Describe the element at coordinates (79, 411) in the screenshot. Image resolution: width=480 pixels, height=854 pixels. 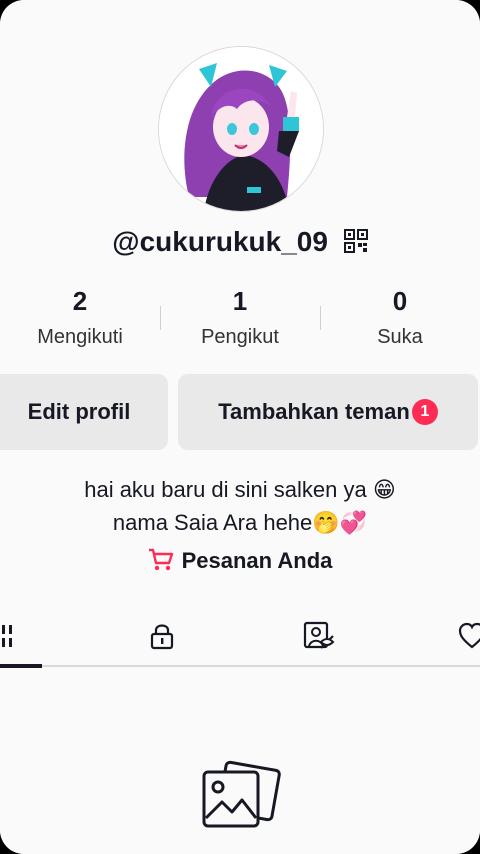
I see `edit-profile-label: Edit profil` at that location.